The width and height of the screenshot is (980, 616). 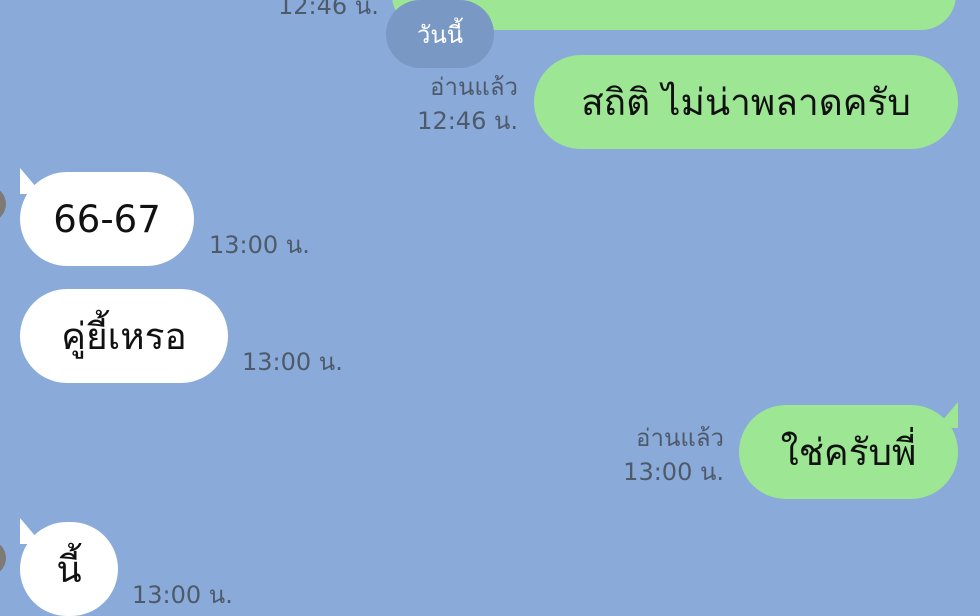 What do you see at coordinates (467, 121) in the screenshot?
I see `message-time: 12:46 น.` at bounding box center [467, 121].